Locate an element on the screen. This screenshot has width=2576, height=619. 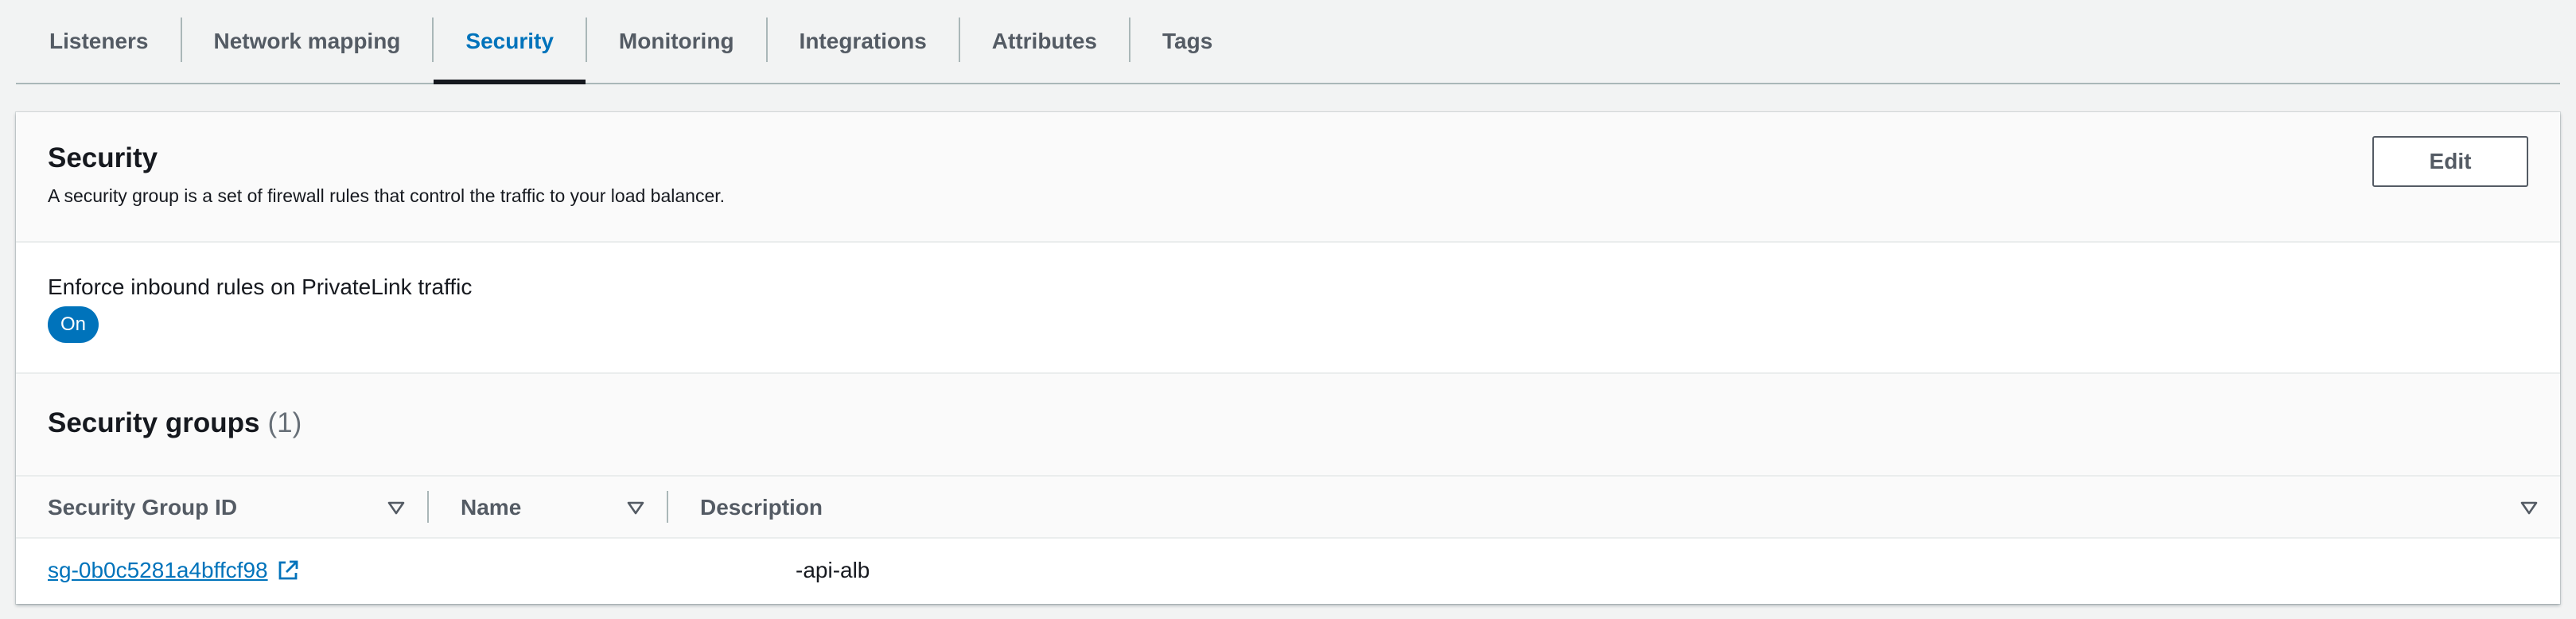
tab-monitoring: Monitoring is located at coordinates (677, 41).